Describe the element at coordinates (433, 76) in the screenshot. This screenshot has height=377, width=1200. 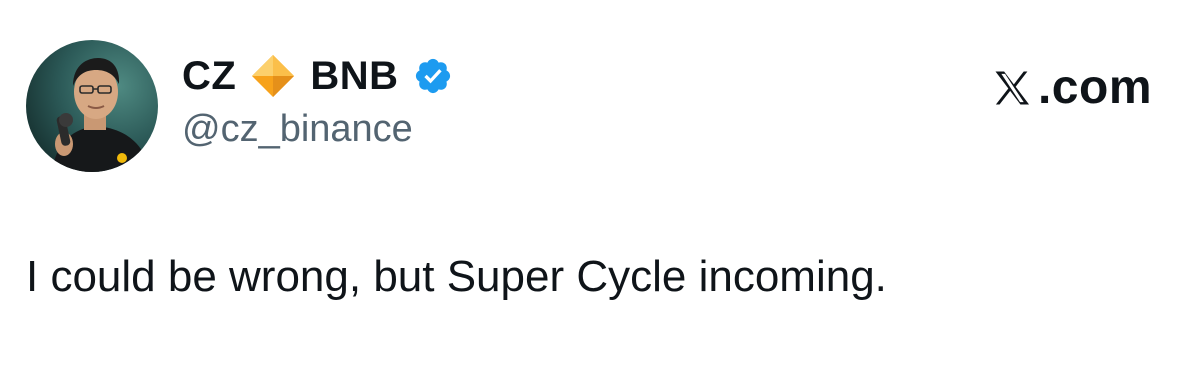
I see `verified-badge-icon` at that location.